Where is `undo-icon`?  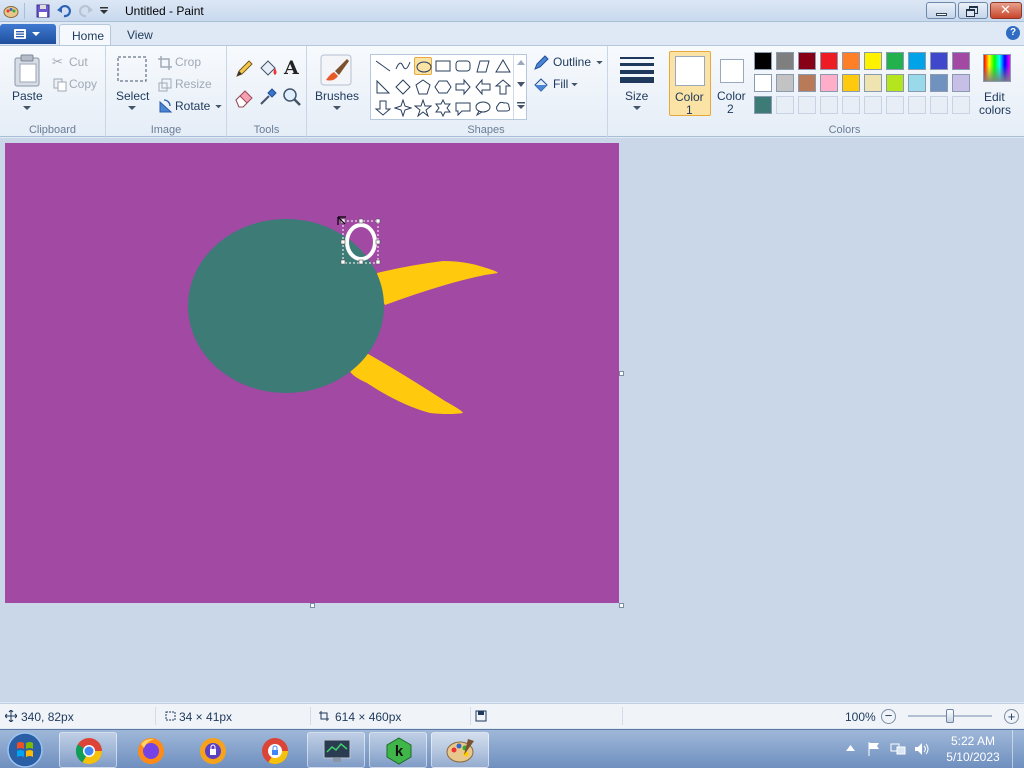
undo-icon is located at coordinates (64, 11).